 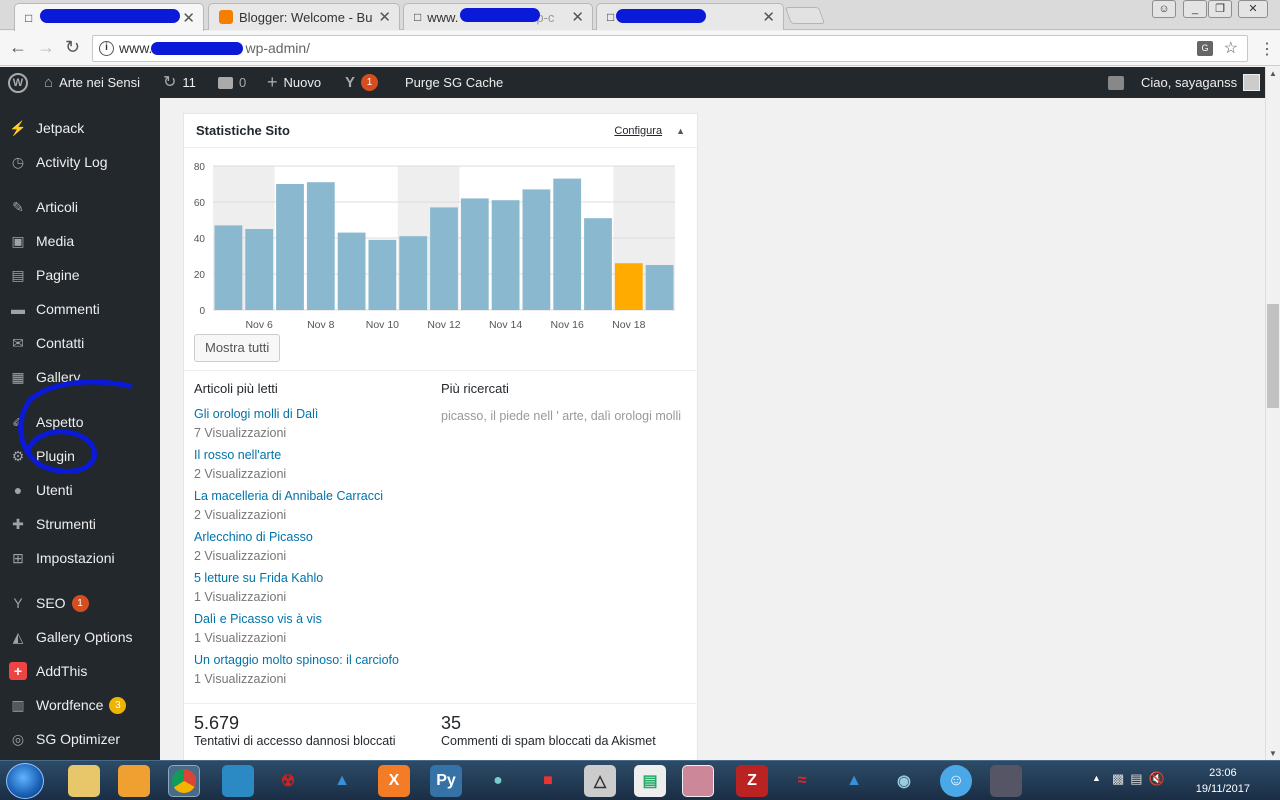 I want to click on start-button, so click(x=25, y=781).